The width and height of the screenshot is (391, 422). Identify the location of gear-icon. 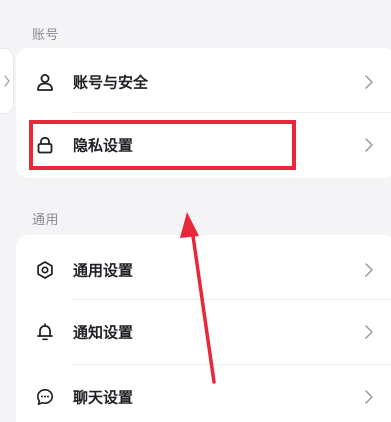
(45, 270).